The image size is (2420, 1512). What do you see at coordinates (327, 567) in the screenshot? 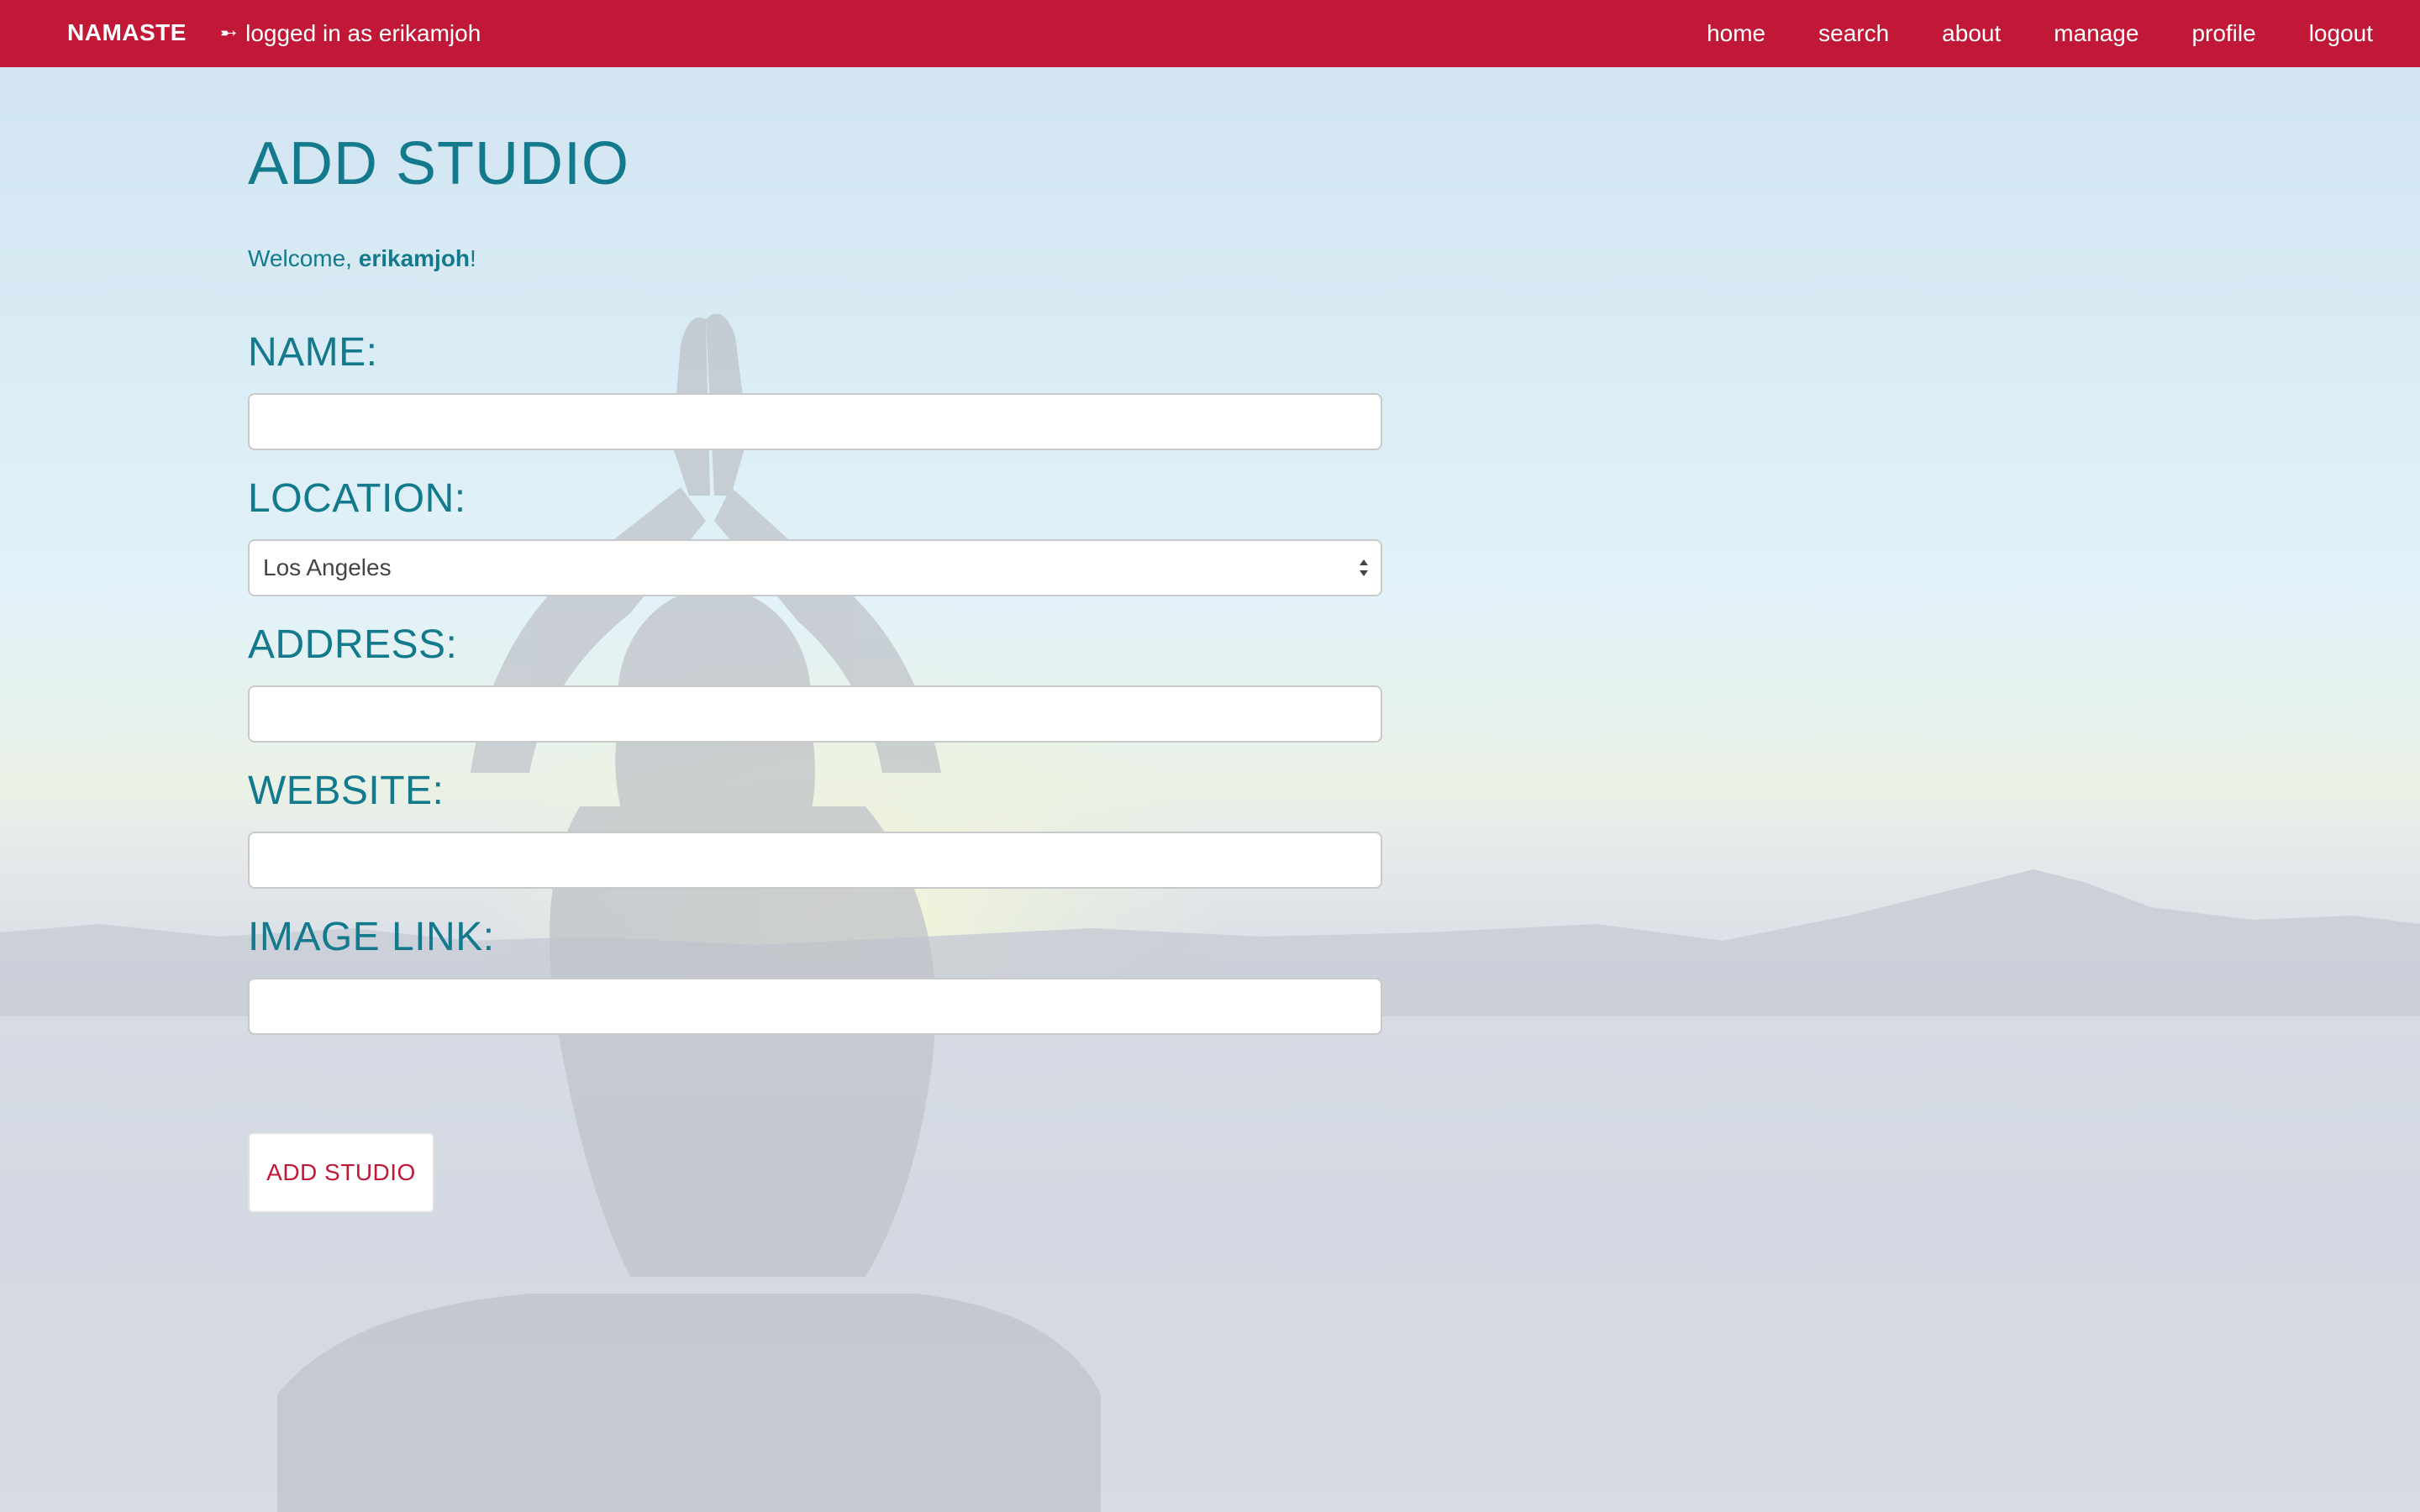
I see `location-selected-value: Los Angeles` at bounding box center [327, 567].